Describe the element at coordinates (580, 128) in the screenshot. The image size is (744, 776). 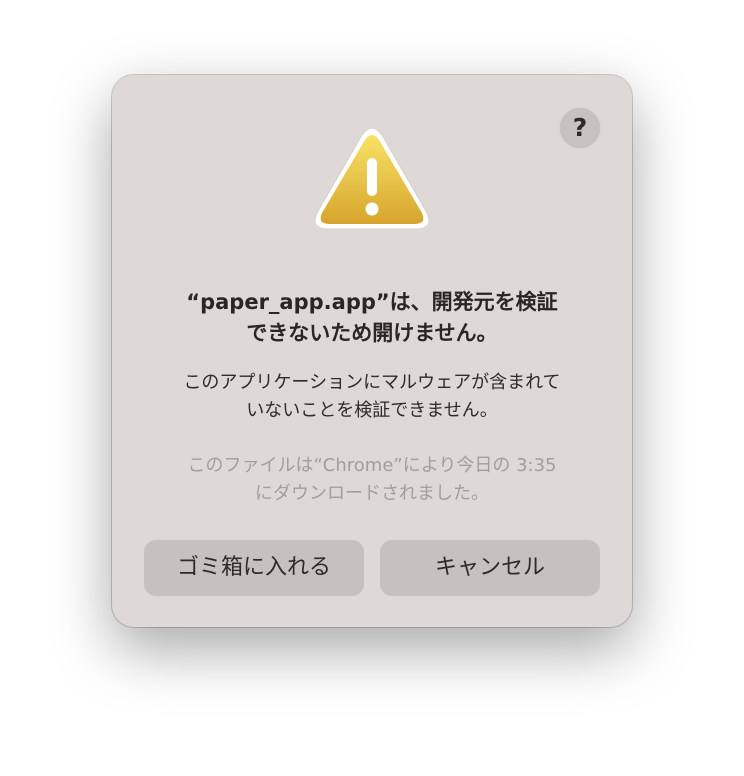
I see `help-button: ?` at that location.